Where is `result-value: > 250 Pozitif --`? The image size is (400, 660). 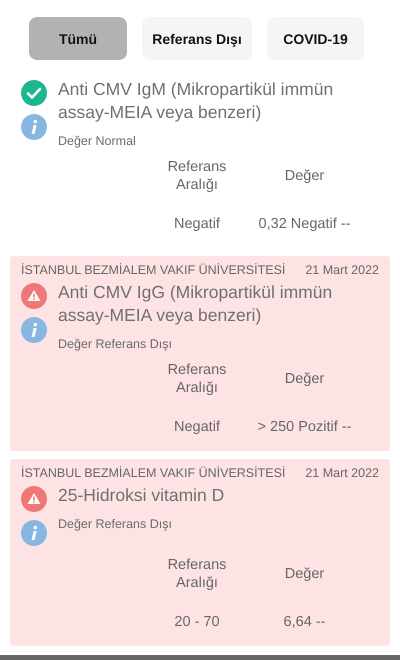
result-value: > 250 Pozitif -- is located at coordinates (304, 427).